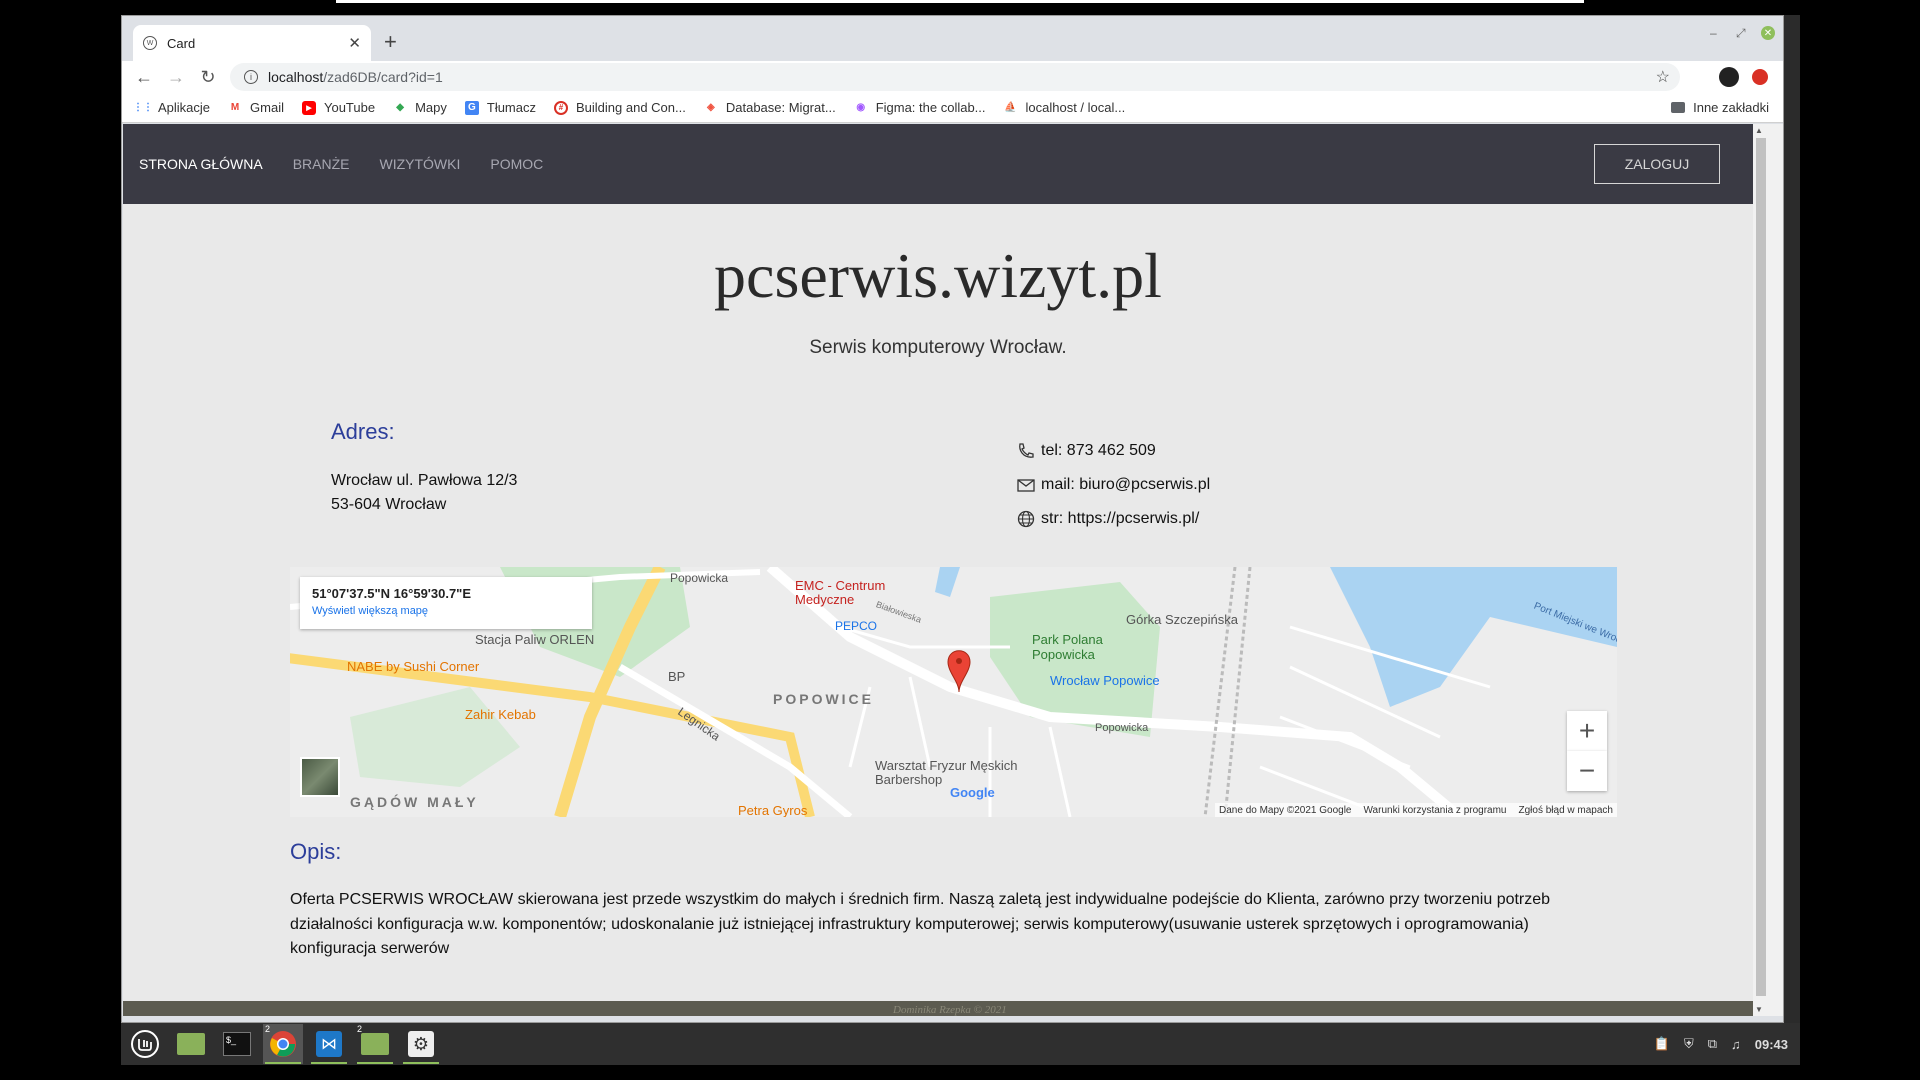 This screenshot has height=1080, width=1920. Describe the element at coordinates (1026, 485) in the screenshot. I see `mail-icon` at that location.